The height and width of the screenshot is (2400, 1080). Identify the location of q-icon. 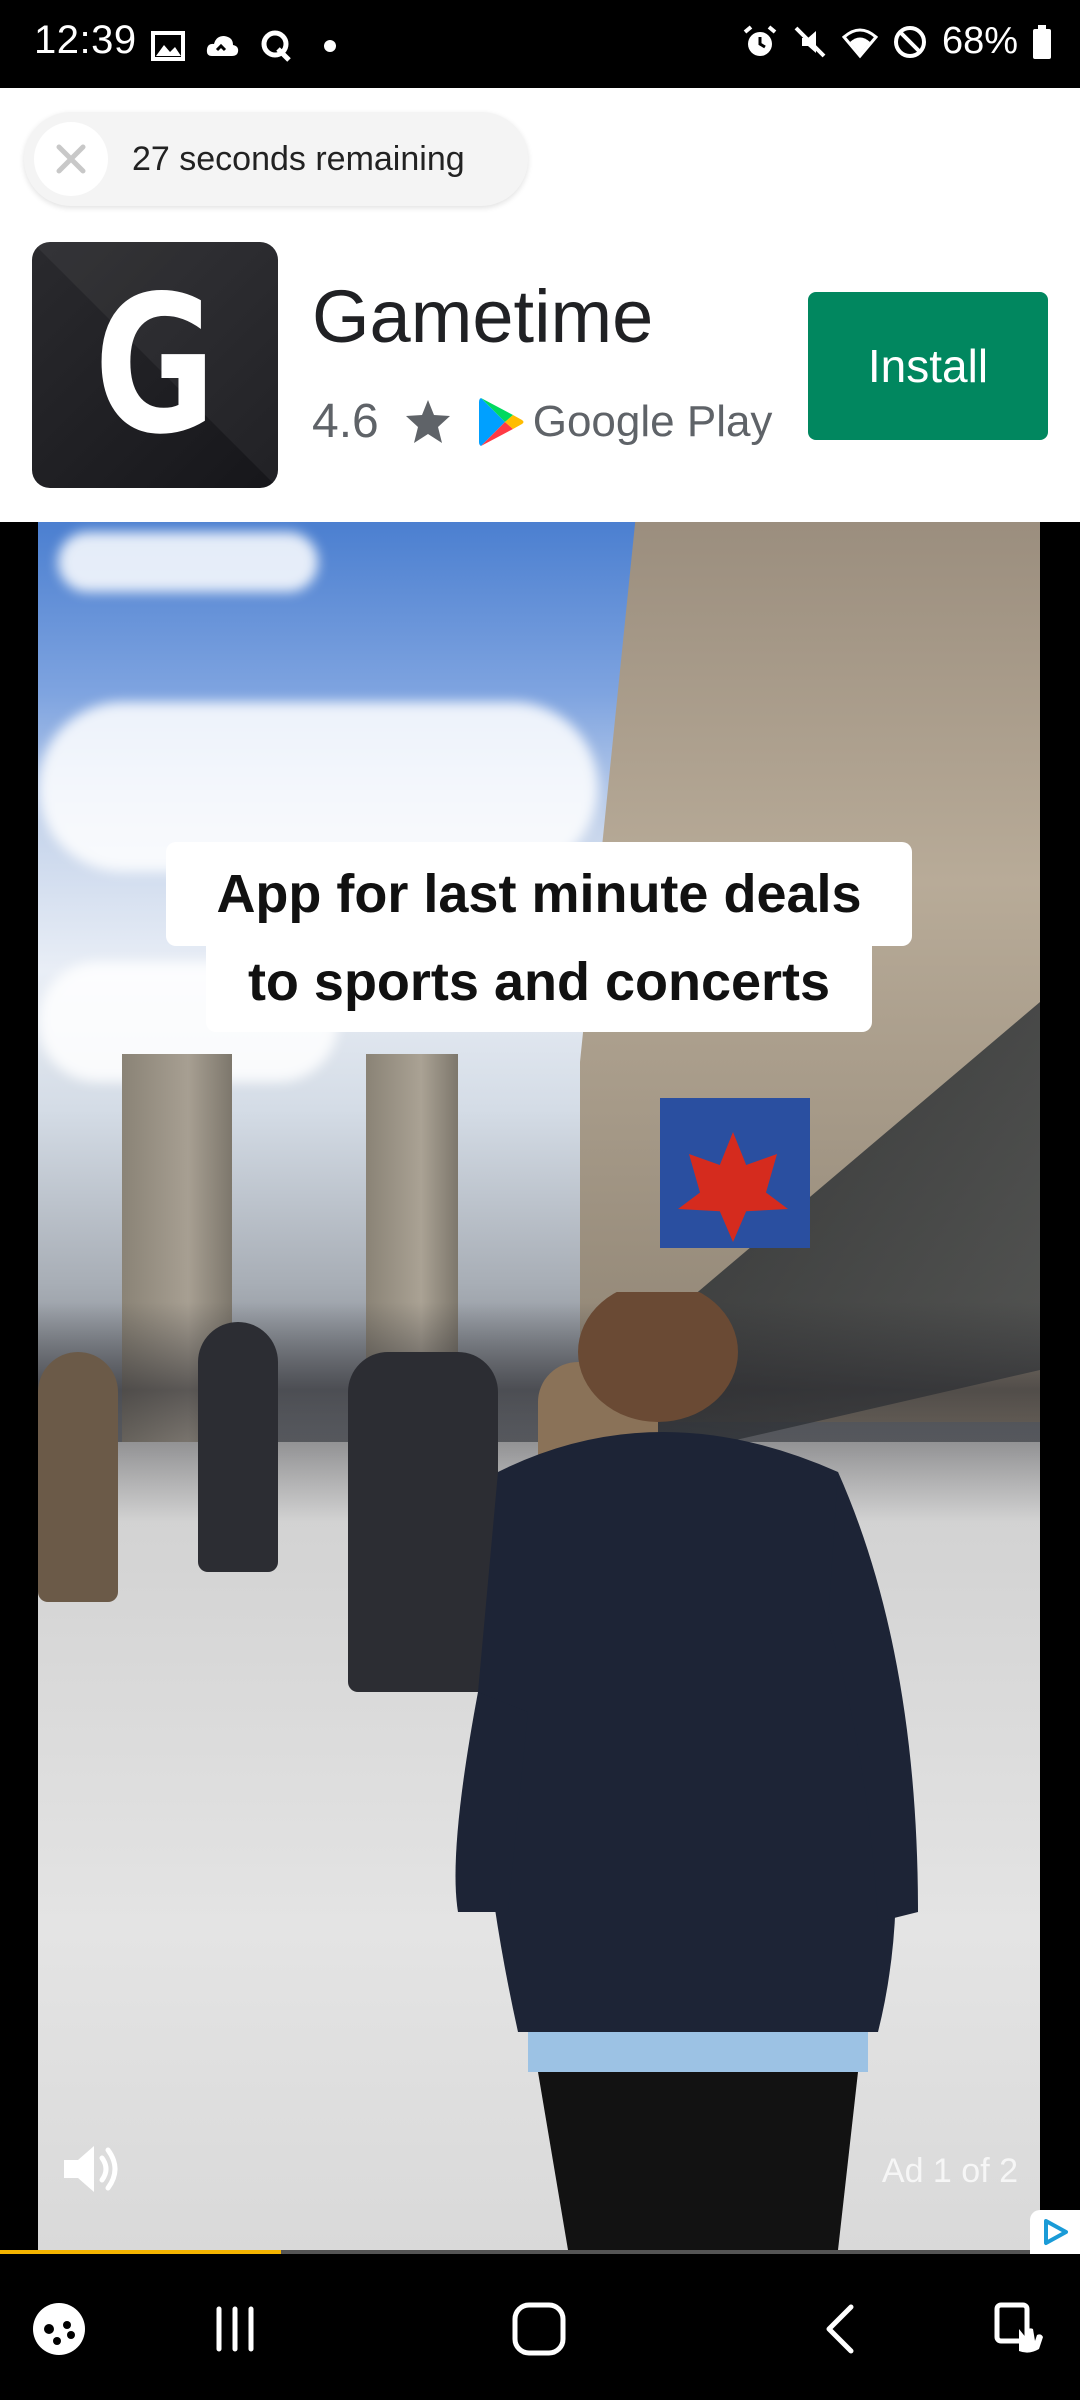
(276, 46).